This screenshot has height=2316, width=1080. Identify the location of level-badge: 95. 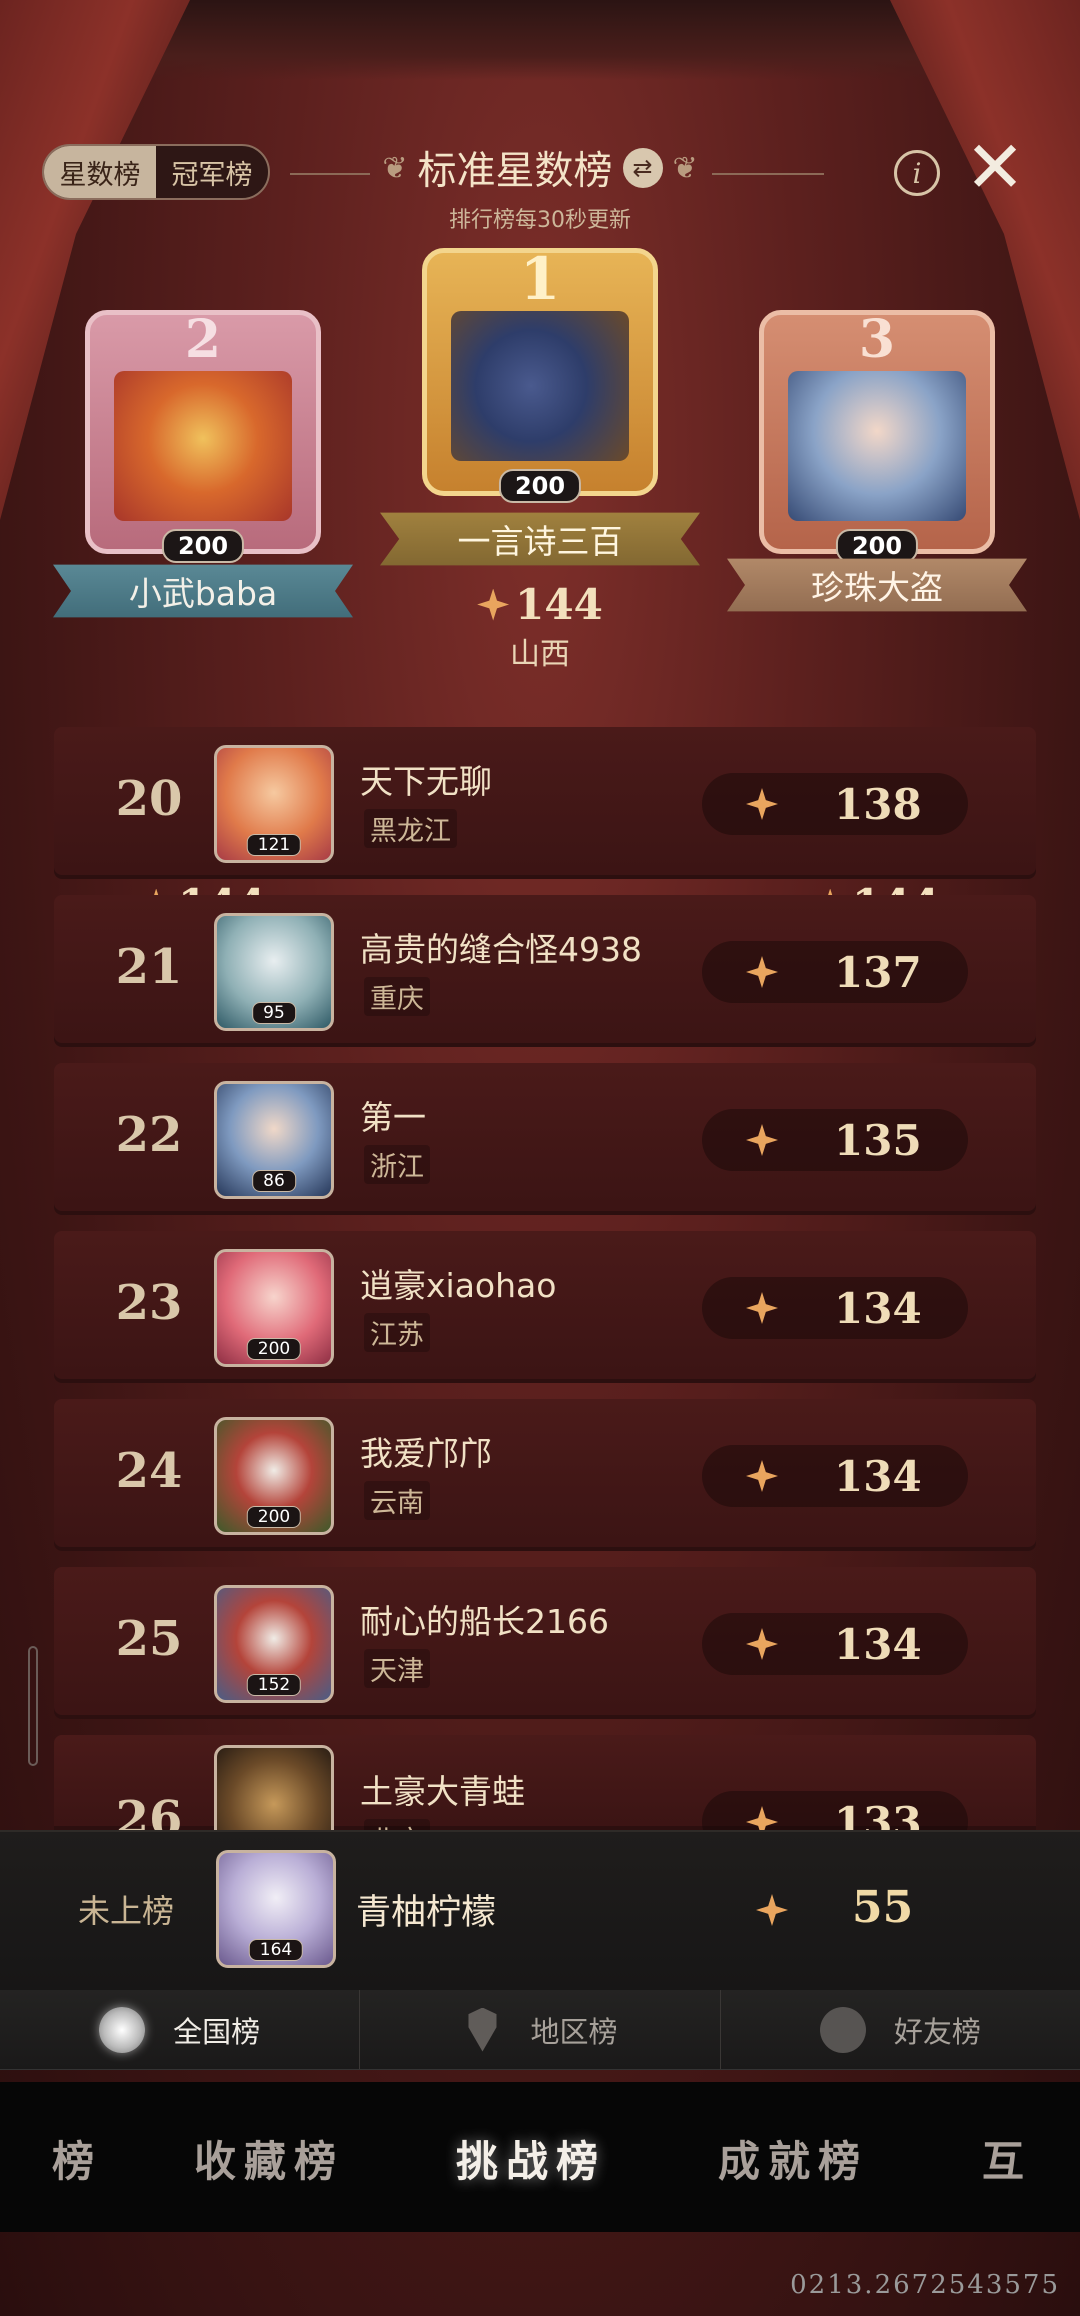
(274, 1013).